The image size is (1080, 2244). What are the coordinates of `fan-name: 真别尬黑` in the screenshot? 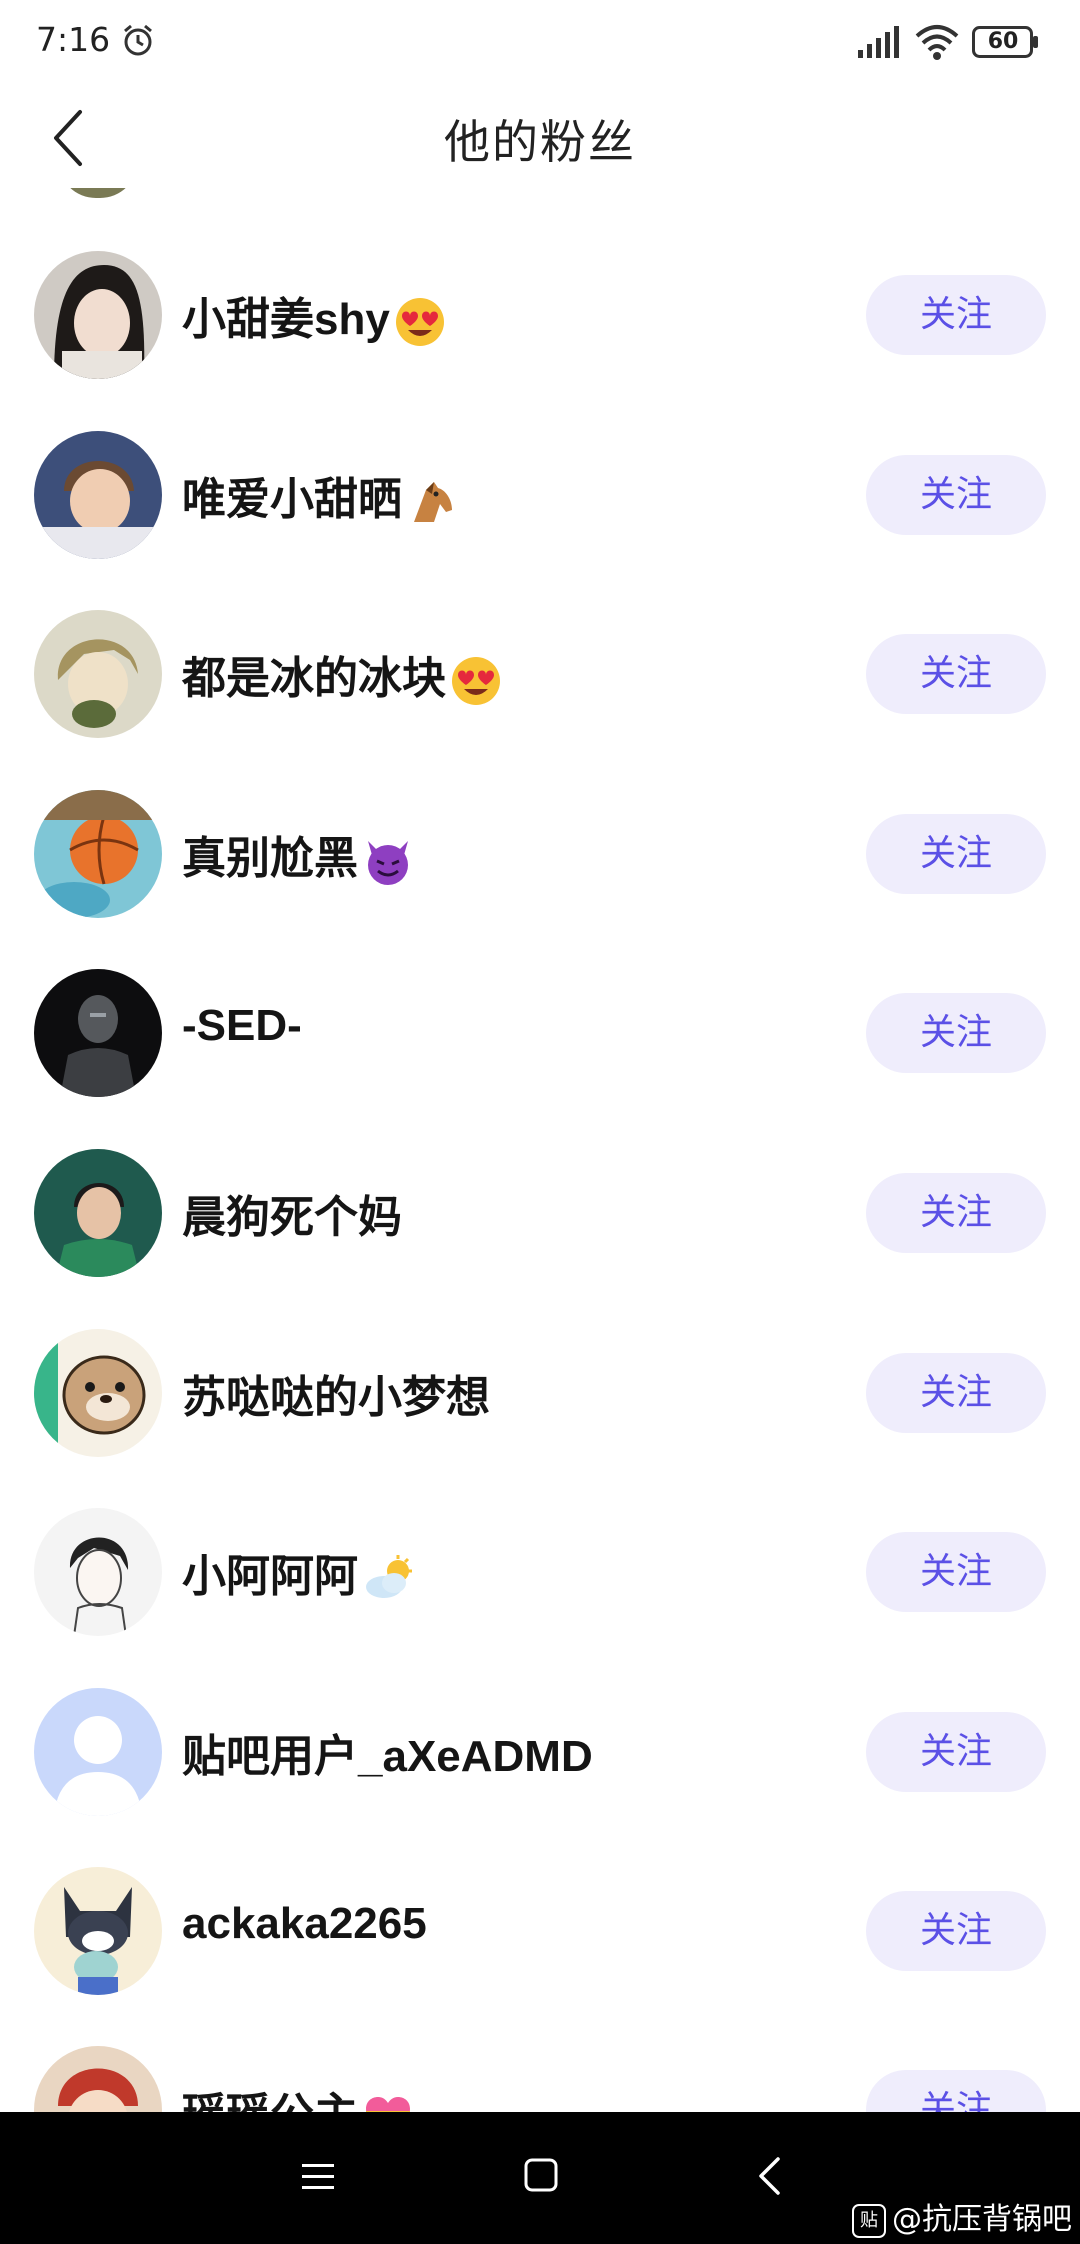 It's located at (298, 854).